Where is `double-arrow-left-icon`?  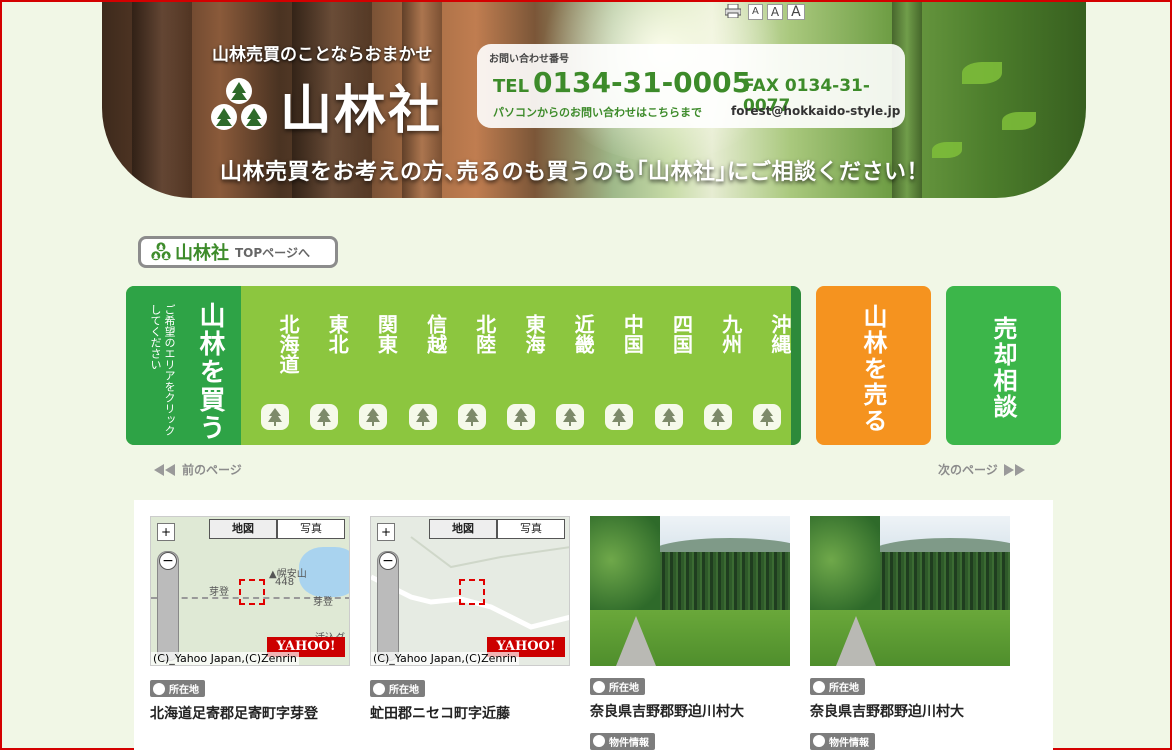 double-arrow-left-icon is located at coordinates (164, 469).